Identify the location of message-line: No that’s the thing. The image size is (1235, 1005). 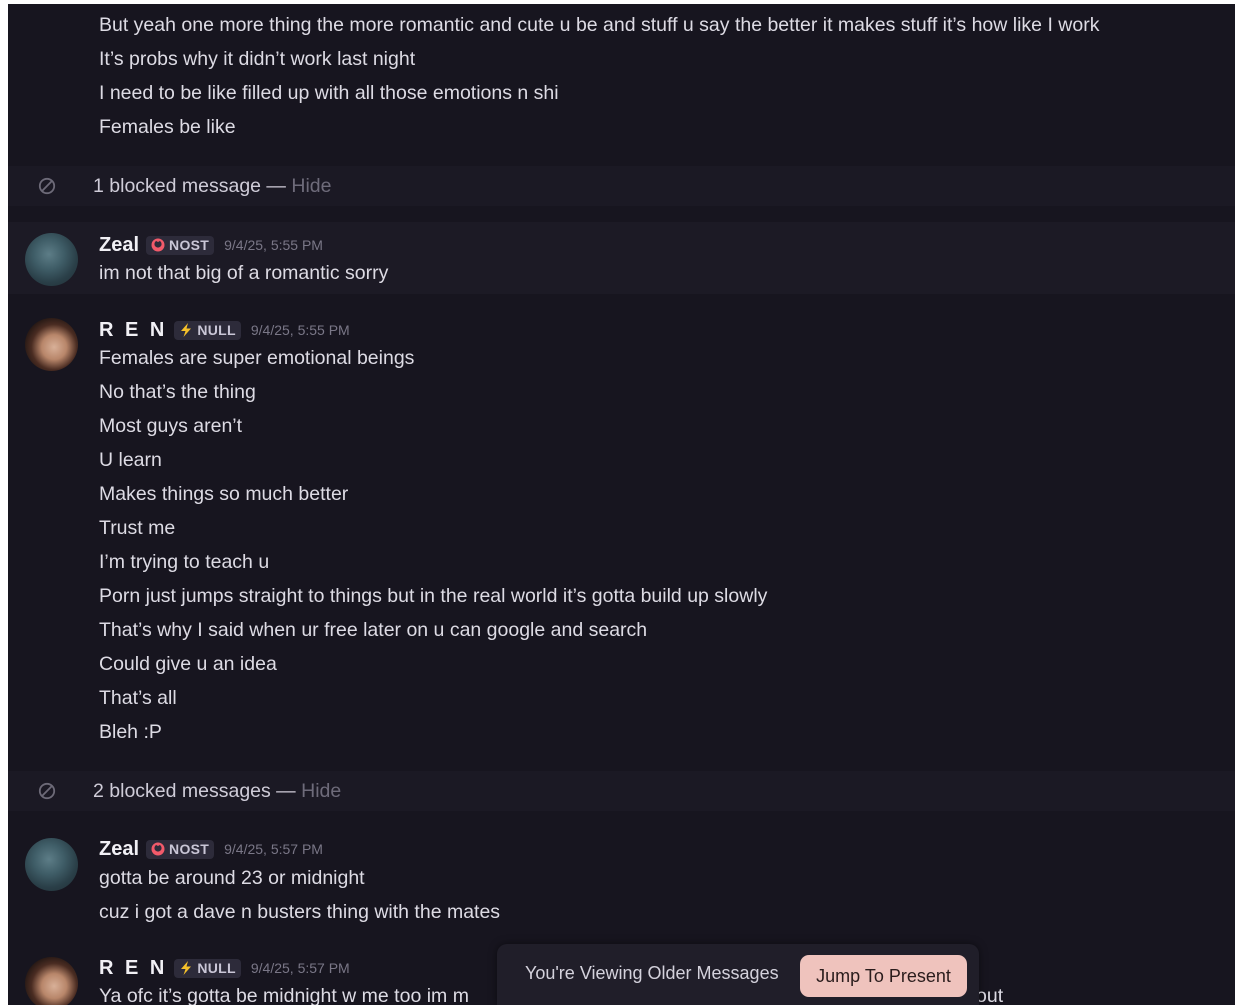
(177, 392).